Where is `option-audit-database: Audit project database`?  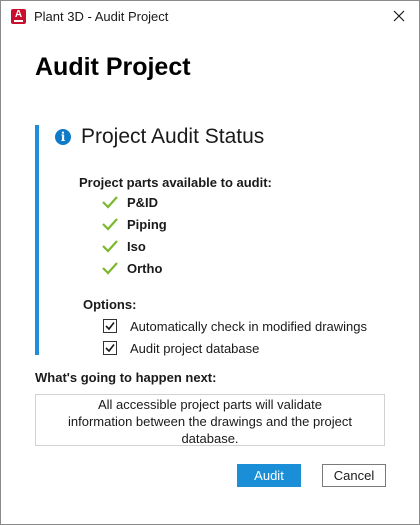
option-audit-database: Audit project database is located at coordinates (181, 348).